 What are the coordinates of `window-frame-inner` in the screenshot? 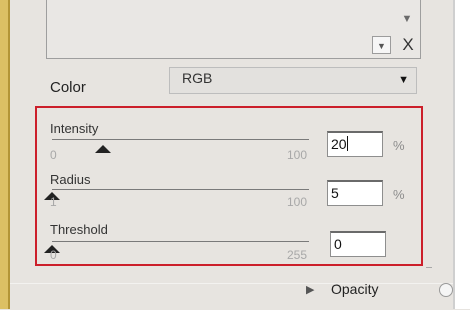 It's located at (9, 154).